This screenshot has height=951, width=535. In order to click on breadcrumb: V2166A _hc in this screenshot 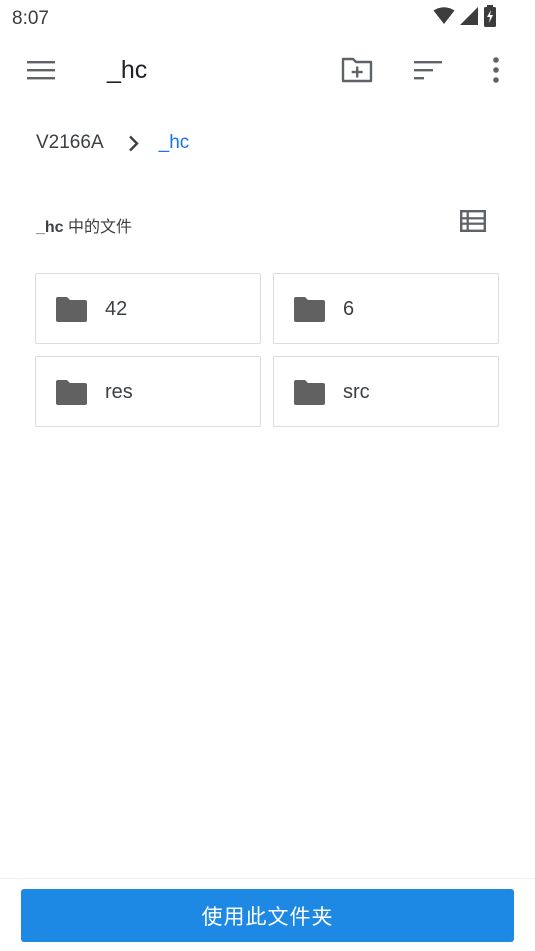, I will do `click(112, 143)`.